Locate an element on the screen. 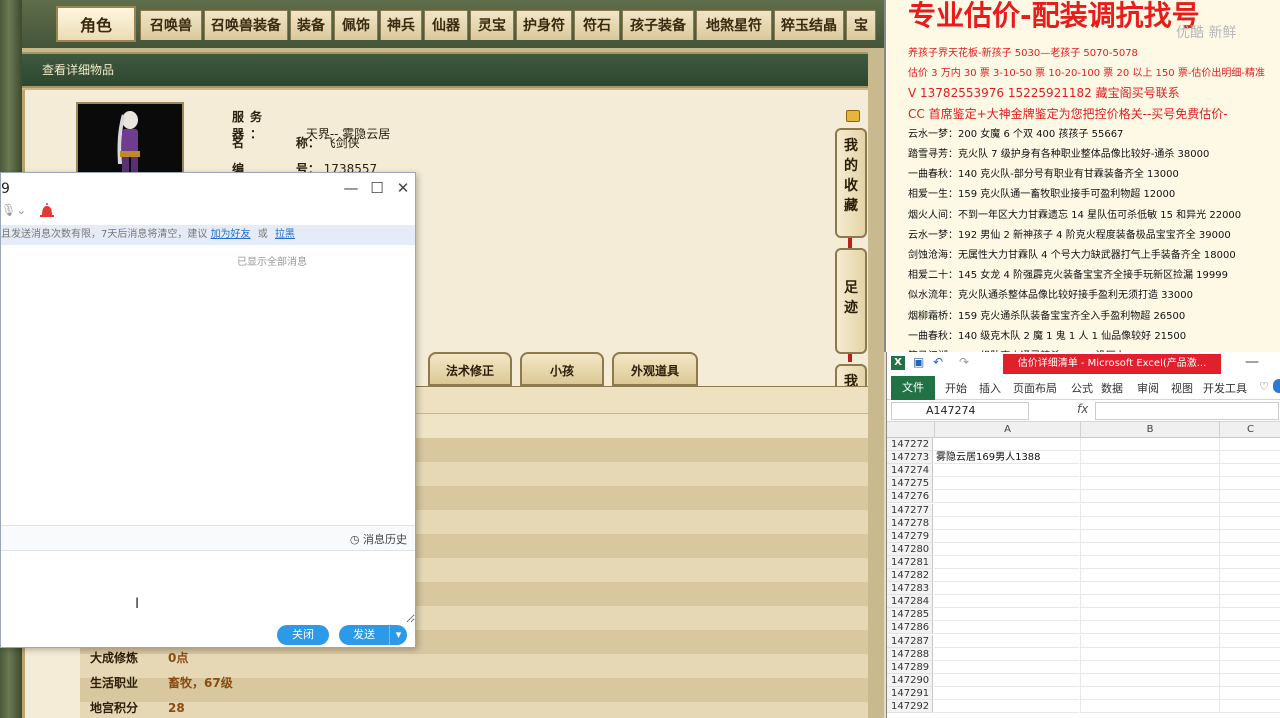  column-header: A is located at coordinates (1007, 430).